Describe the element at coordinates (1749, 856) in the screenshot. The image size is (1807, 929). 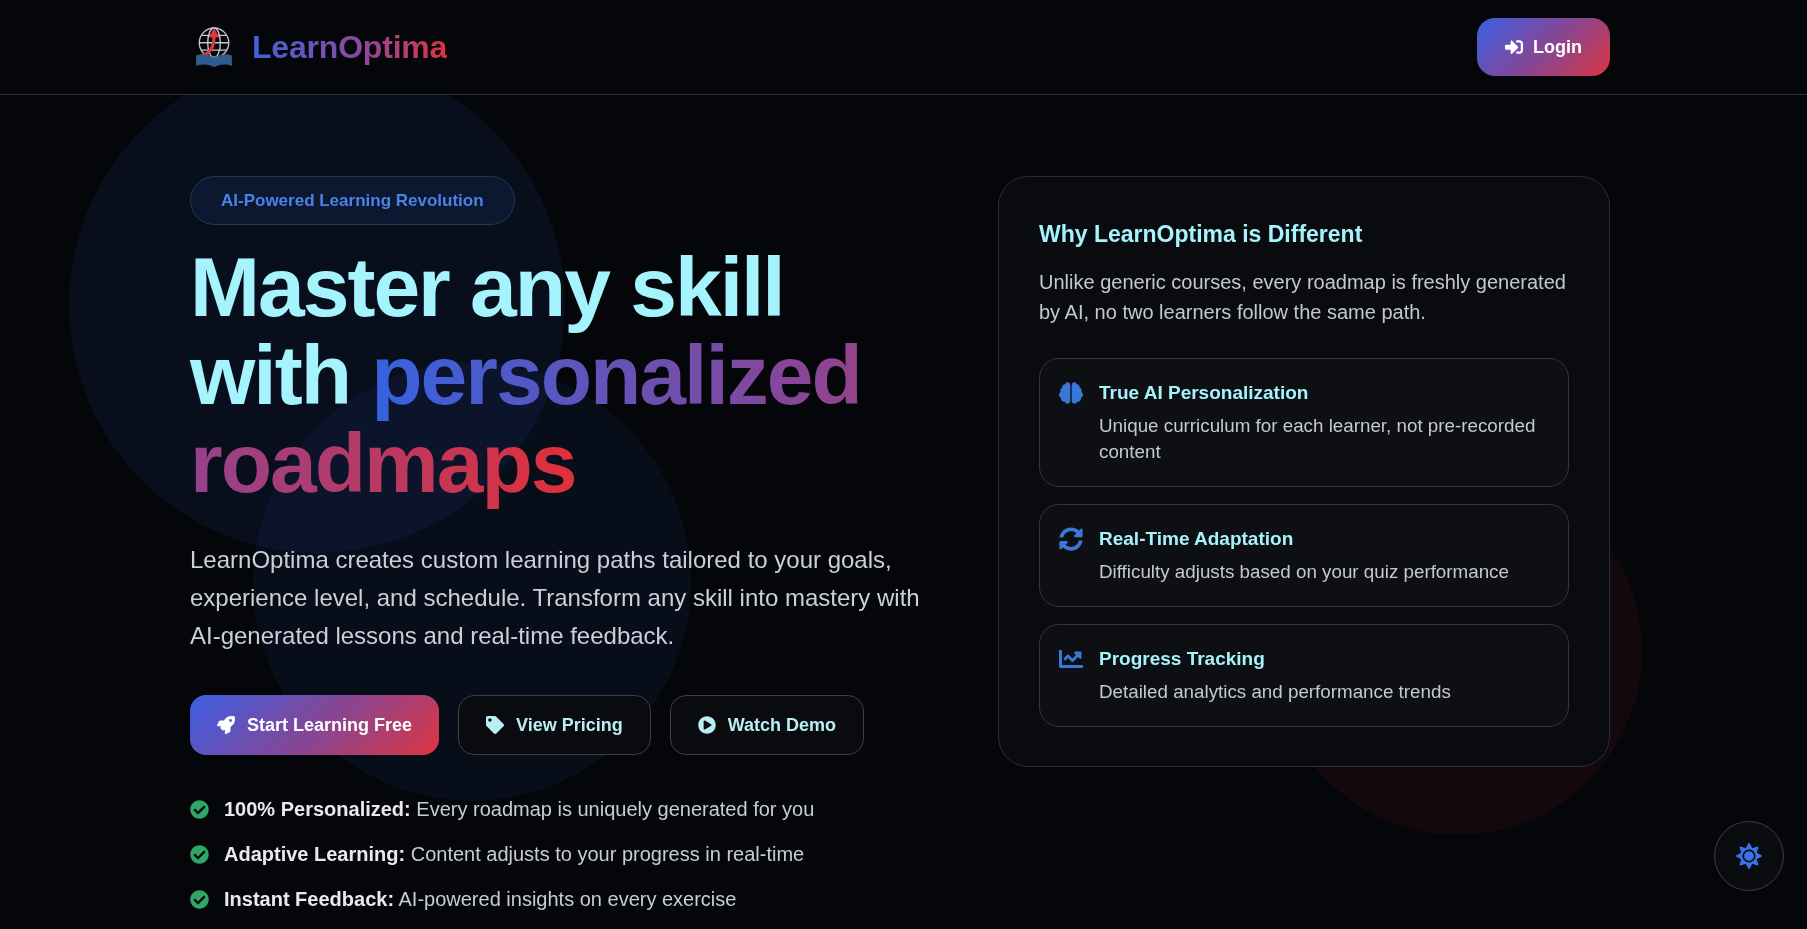
I see `sun-icon` at that location.